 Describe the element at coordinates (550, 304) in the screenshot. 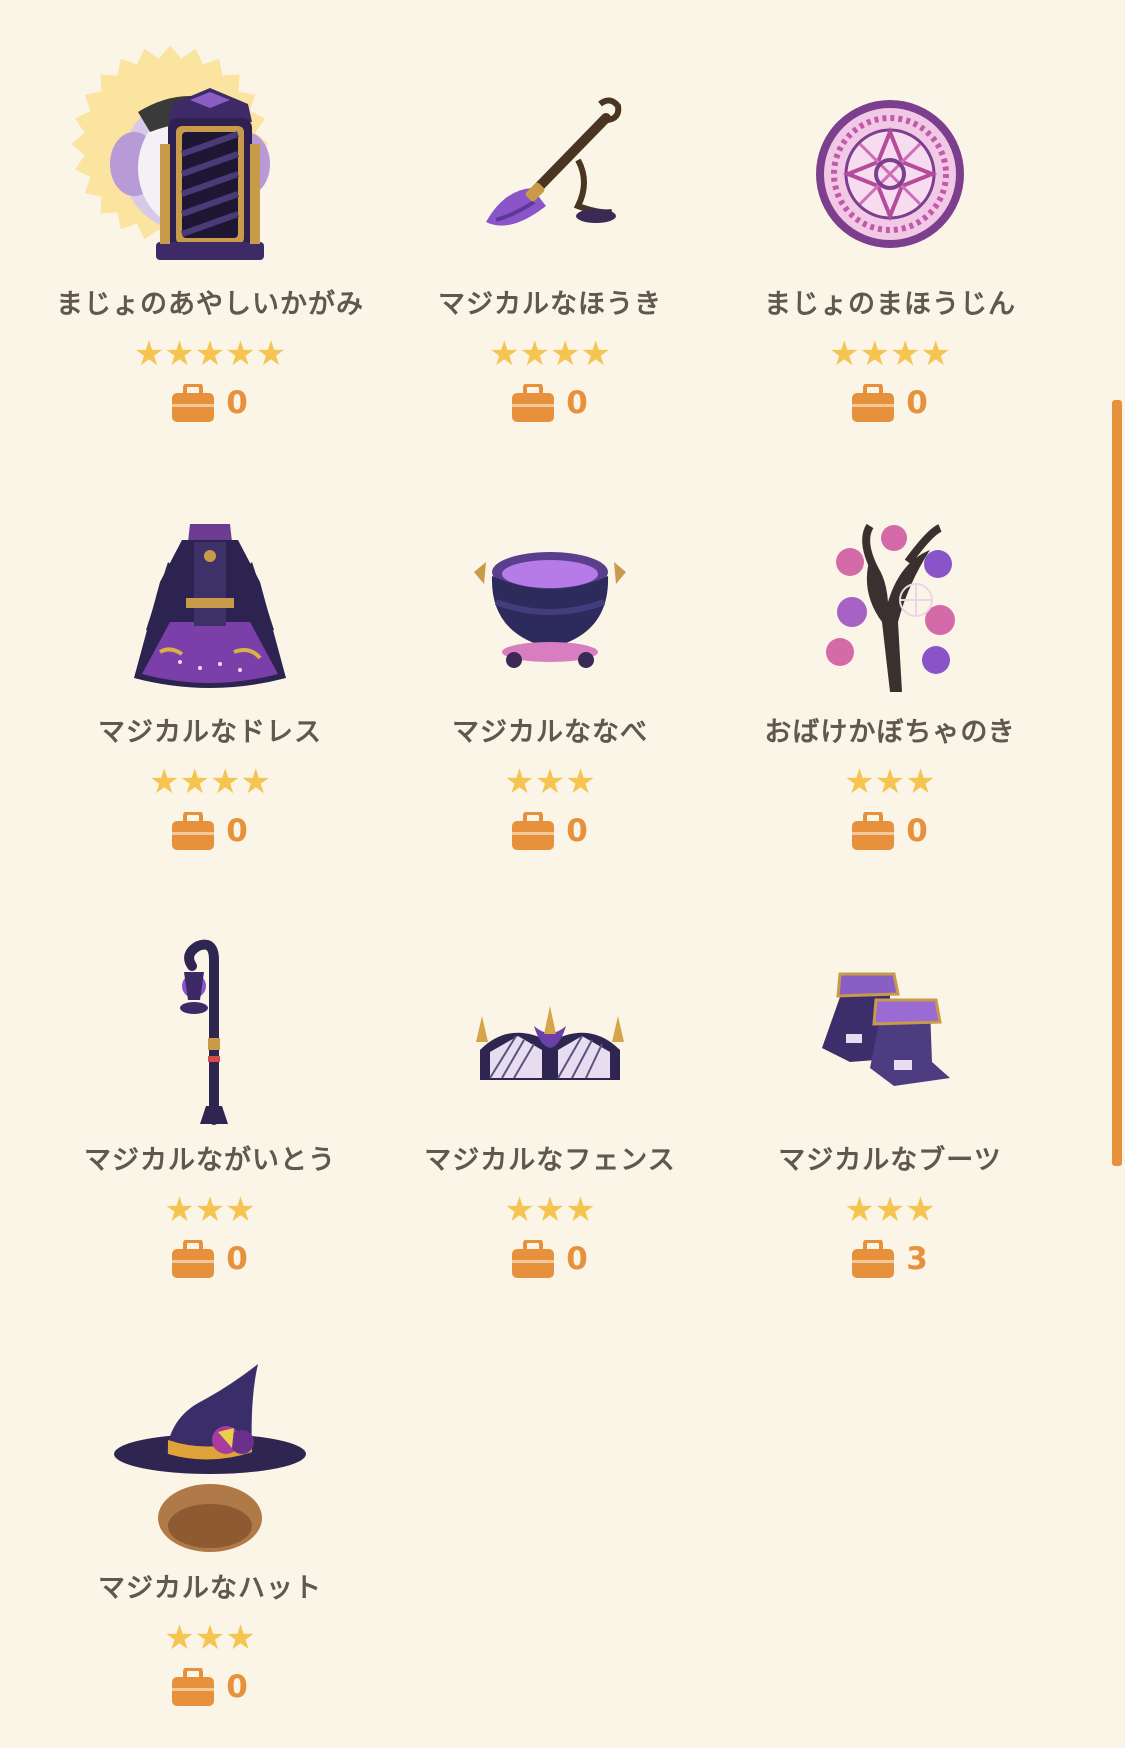

I see `item-name: マジカルなほうき` at that location.